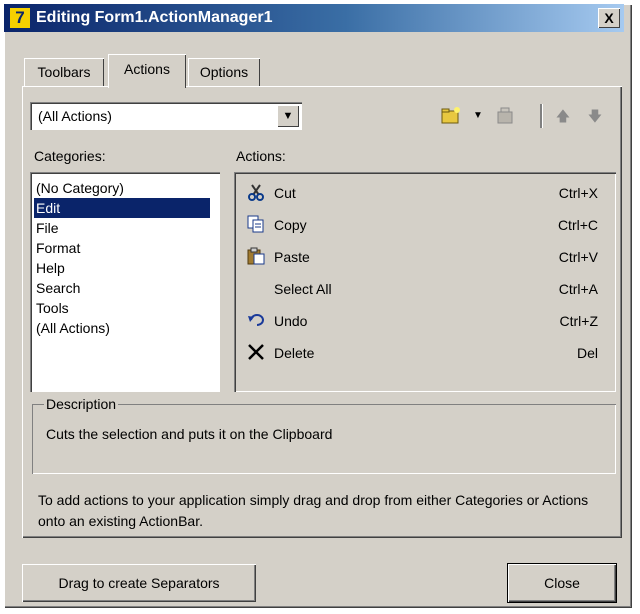 The image size is (640, 614). I want to click on scissors-icon, so click(256, 193).